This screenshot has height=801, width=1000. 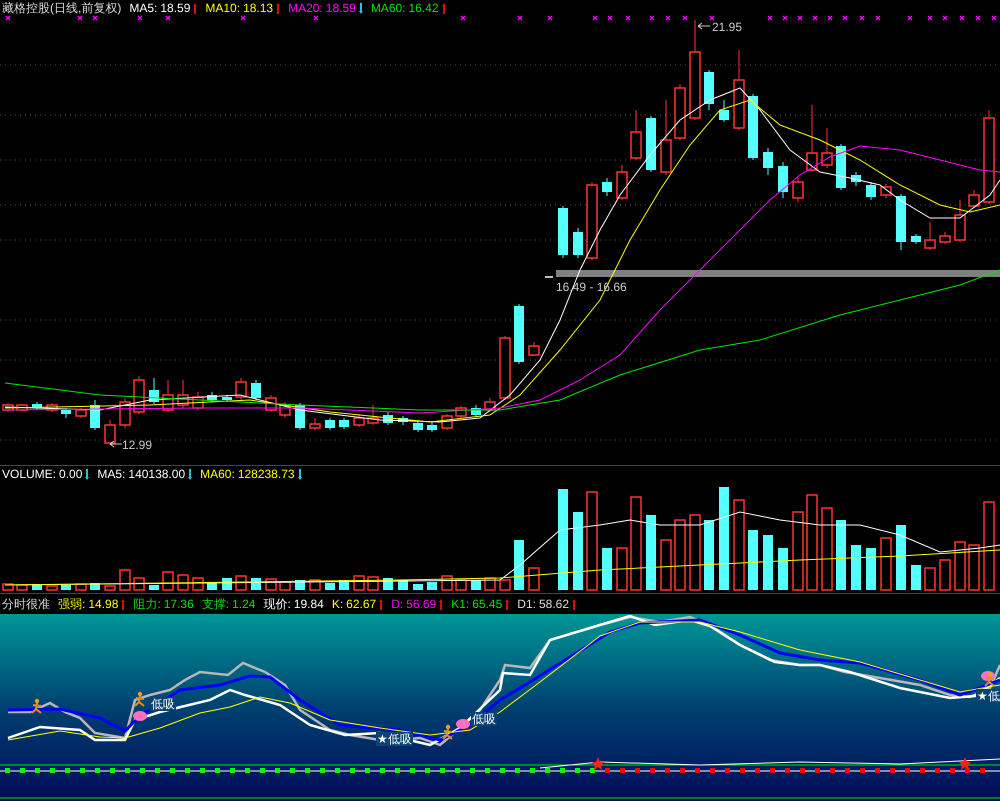 What do you see at coordinates (147, 604) in the screenshot?
I see `indicator-label: 阻力:` at bounding box center [147, 604].